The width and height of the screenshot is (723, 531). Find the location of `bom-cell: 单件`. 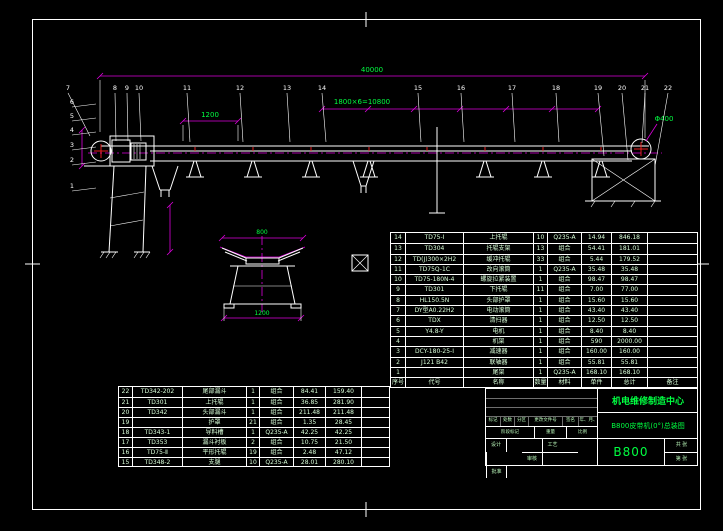

bom-cell: 单件 is located at coordinates (596, 383).